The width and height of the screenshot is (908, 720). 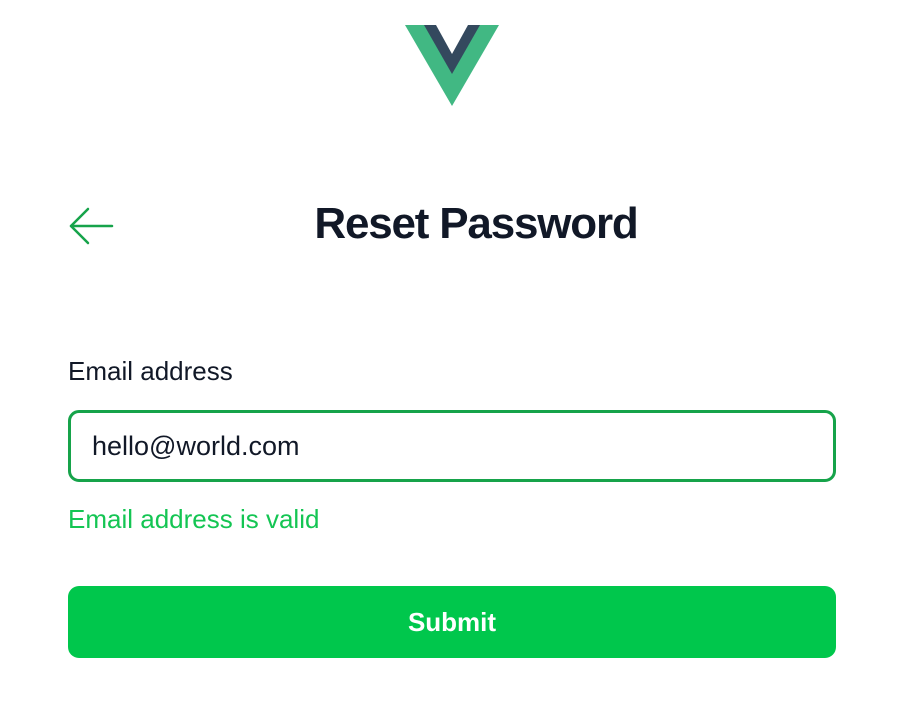 What do you see at coordinates (194, 519) in the screenshot?
I see `validation-message: Email address is valid` at bounding box center [194, 519].